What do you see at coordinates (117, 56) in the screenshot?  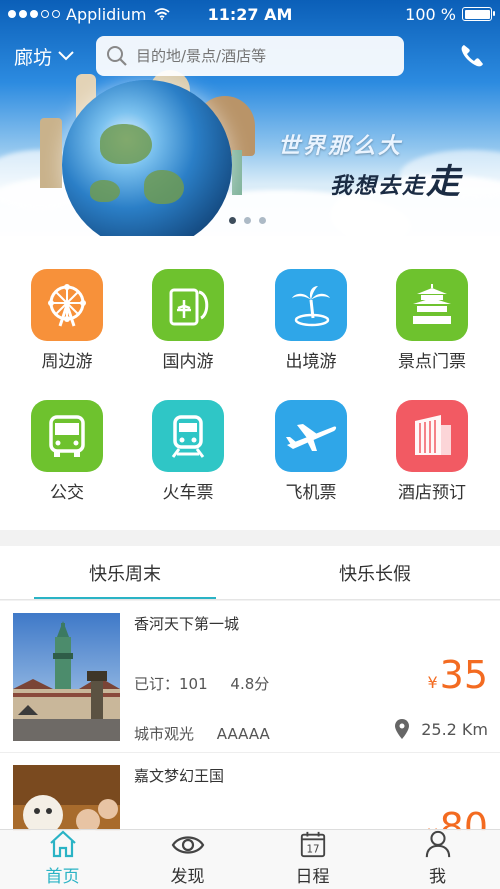 I see `search-icon` at bounding box center [117, 56].